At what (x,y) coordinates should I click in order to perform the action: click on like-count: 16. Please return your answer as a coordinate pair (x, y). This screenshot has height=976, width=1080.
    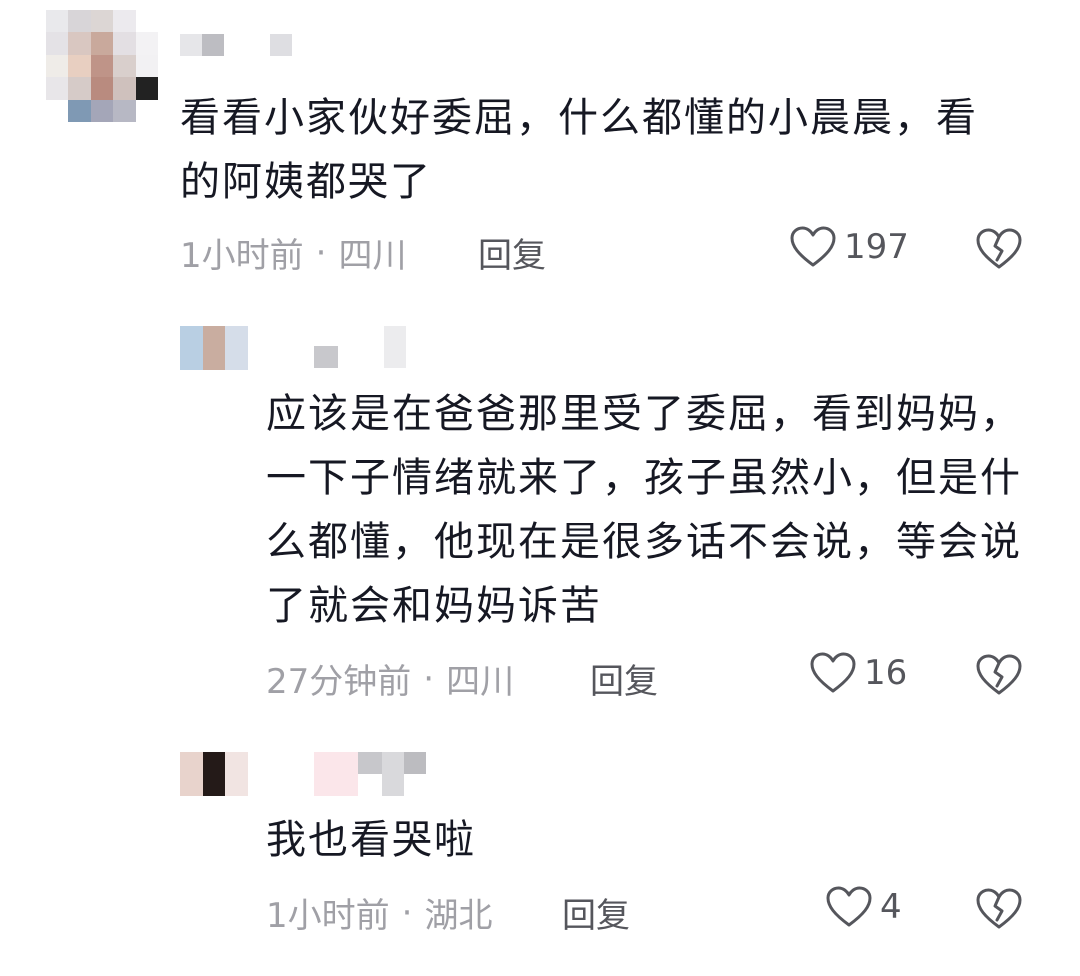
    Looking at the image, I should click on (886, 673).